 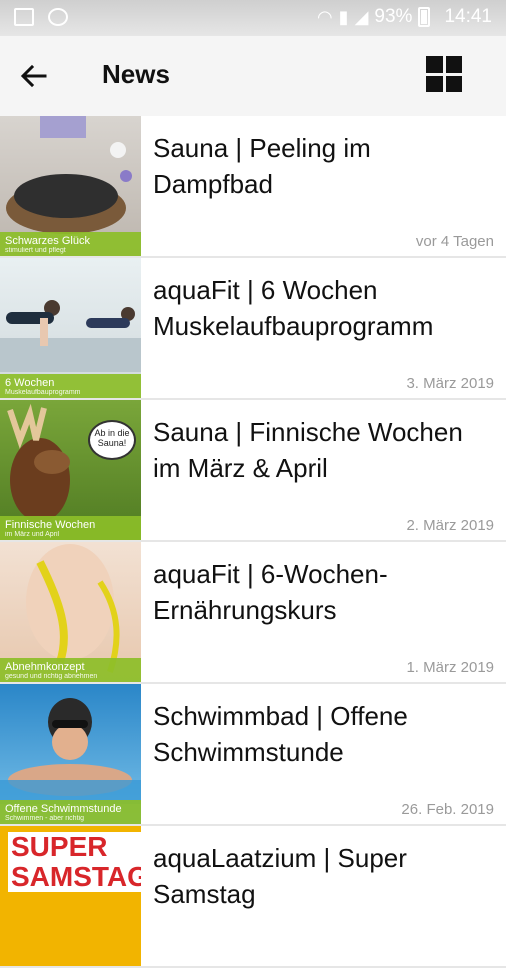 What do you see at coordinates (280, 876) in the screenshot?
I see `news-title: aquaLaatzium | Super Samstag` at bounding box center [280, 876].